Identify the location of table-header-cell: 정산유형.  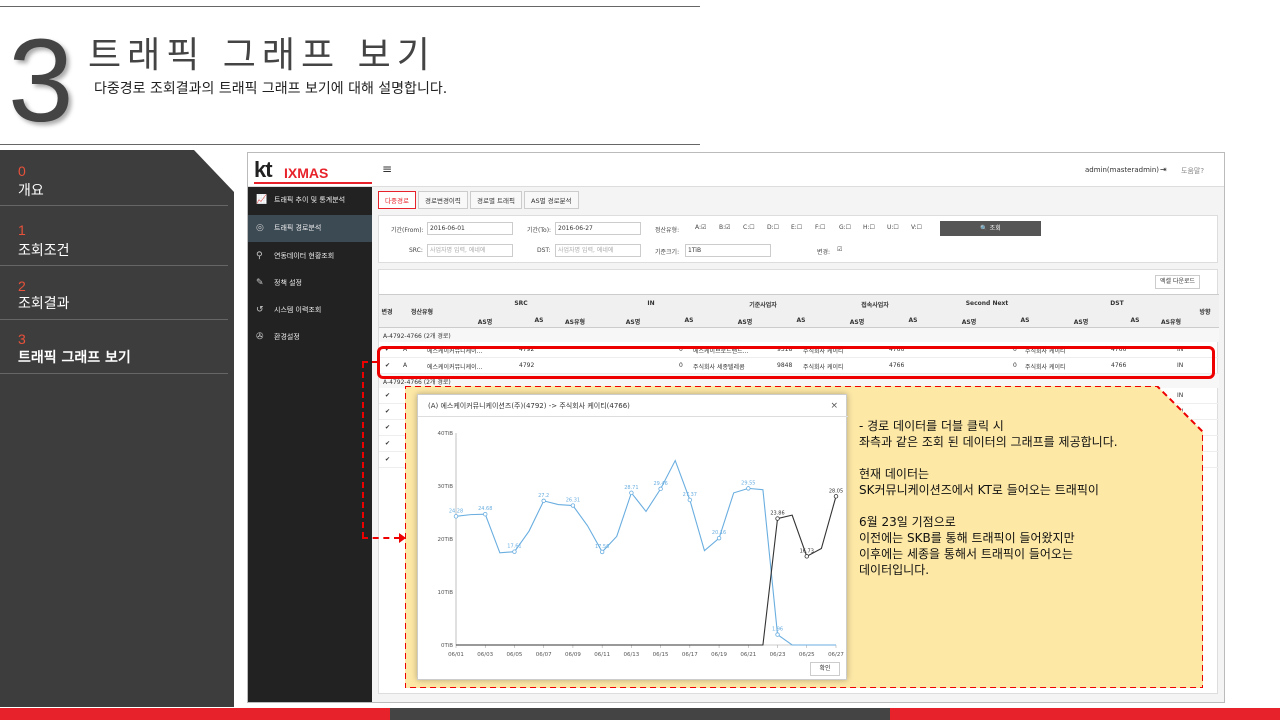
(422, 312).